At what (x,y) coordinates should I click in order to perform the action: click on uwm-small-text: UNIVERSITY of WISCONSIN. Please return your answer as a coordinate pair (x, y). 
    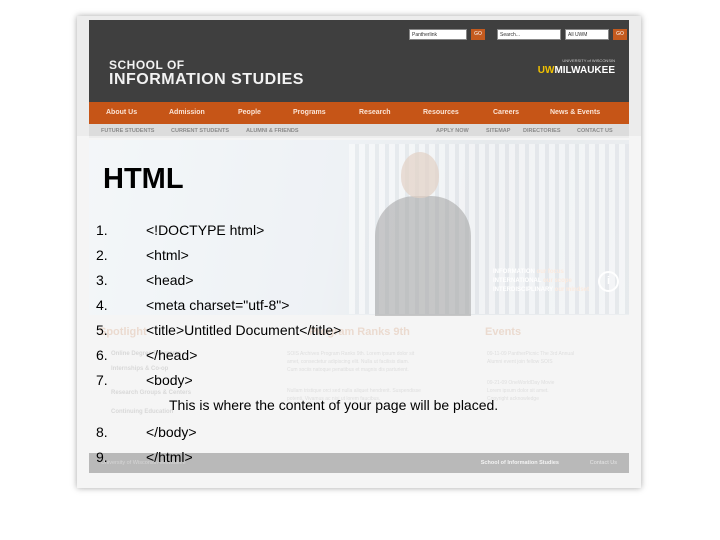
    Looking at the image, I should click on (588, 60).